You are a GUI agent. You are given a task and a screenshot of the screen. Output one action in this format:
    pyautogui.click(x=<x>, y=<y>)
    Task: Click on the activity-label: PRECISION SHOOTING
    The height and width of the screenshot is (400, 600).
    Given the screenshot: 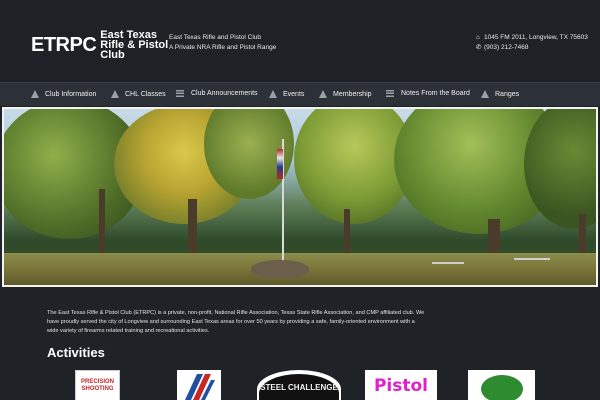 What is the action you would take?
    pyautogui.click(x=97, y=385)
    